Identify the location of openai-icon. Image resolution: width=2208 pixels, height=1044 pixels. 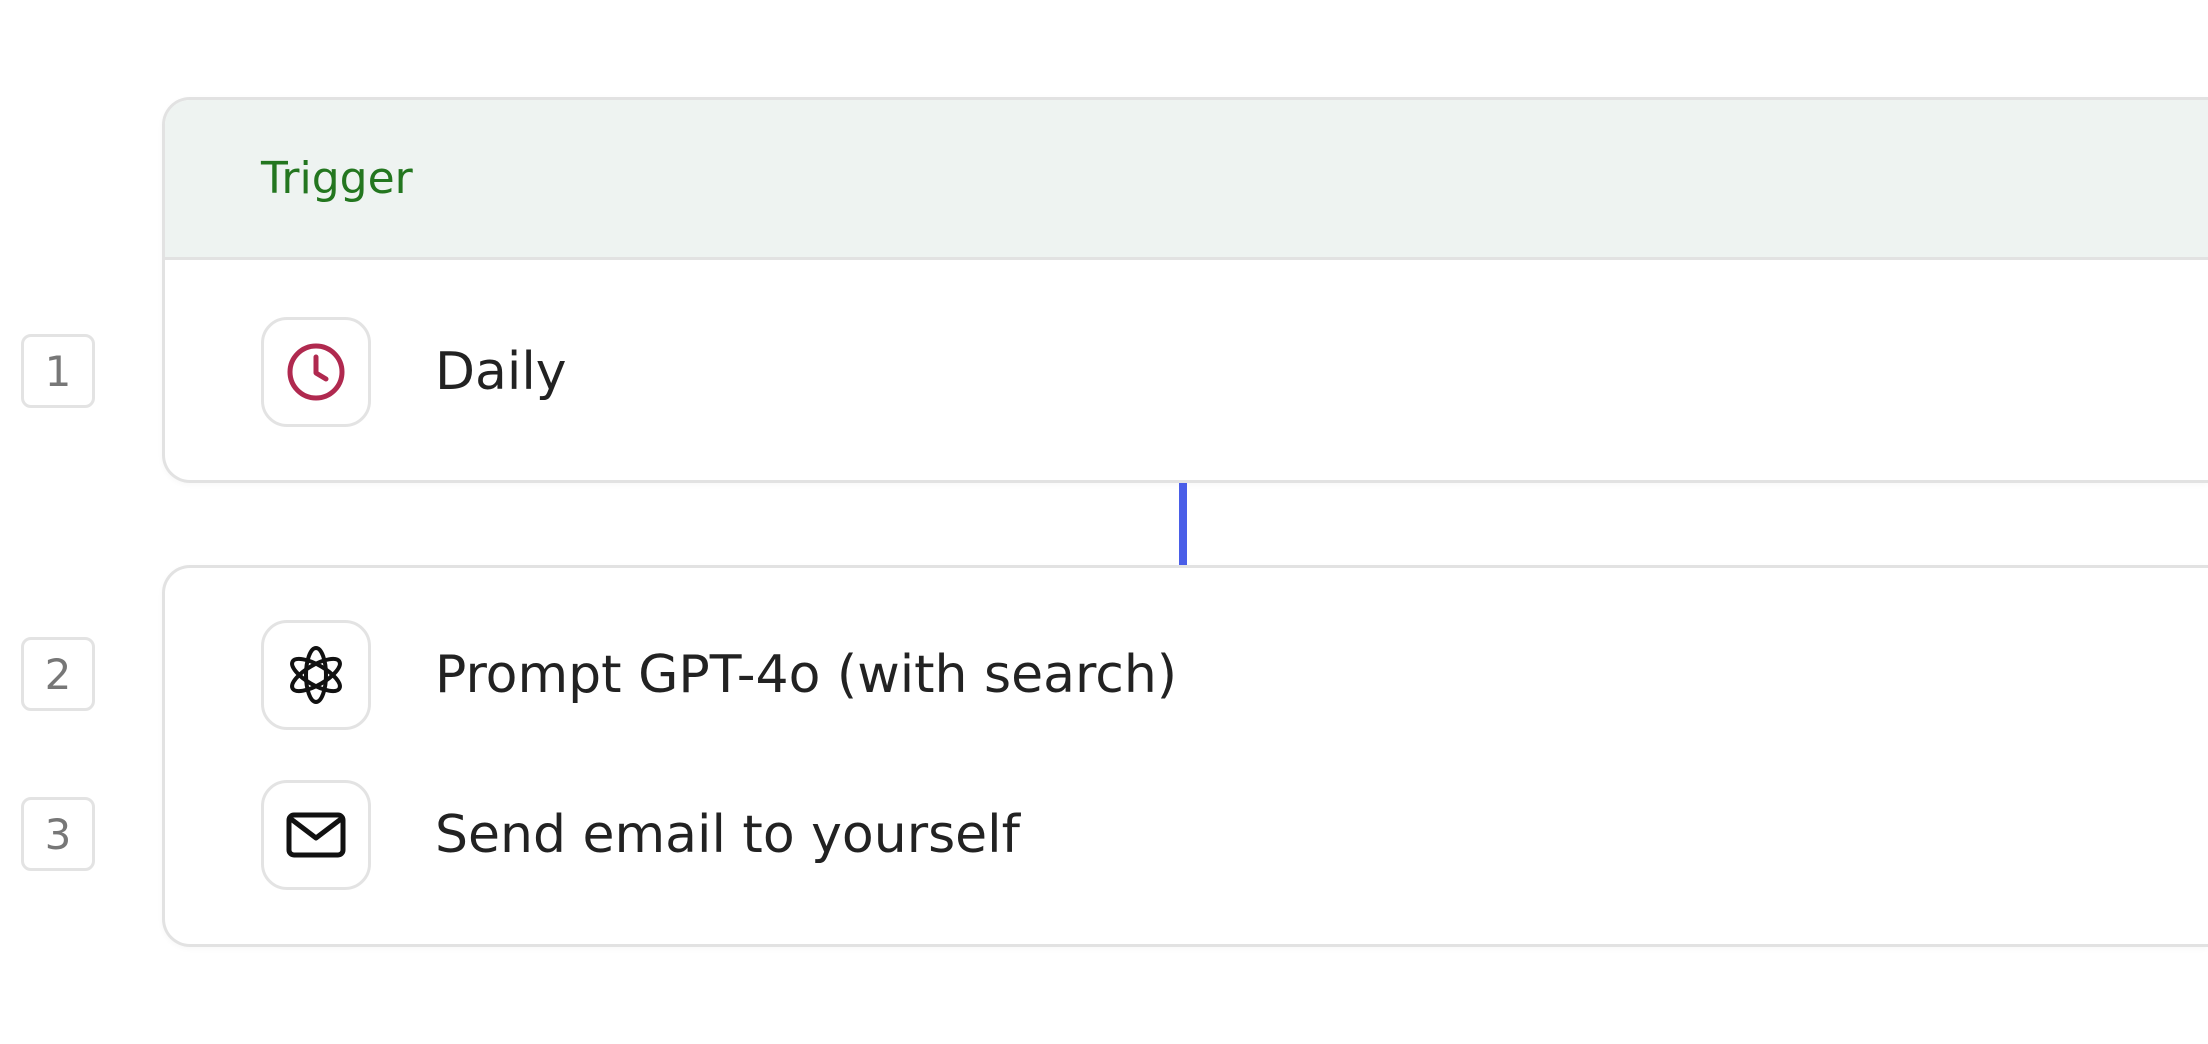
(316, 675).